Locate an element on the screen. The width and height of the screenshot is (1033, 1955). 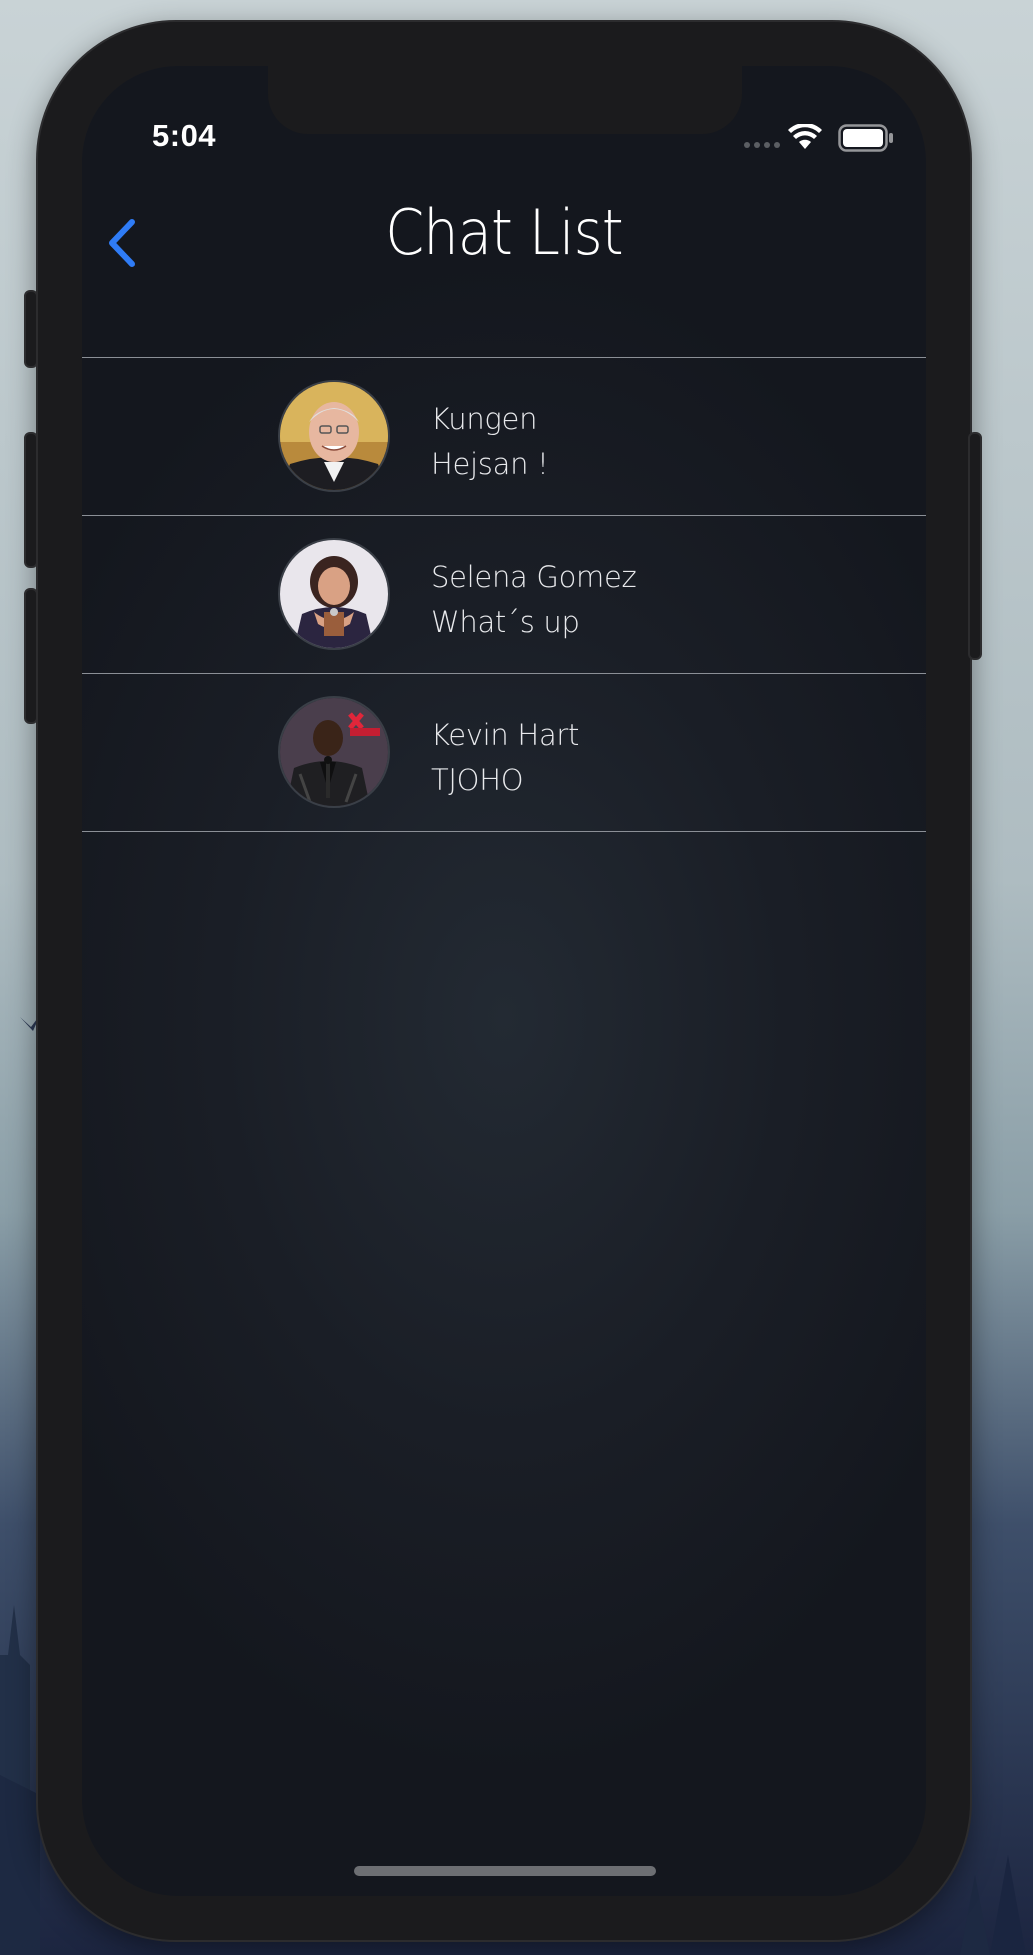
volume-down-button is located at coordinates (31, 656).